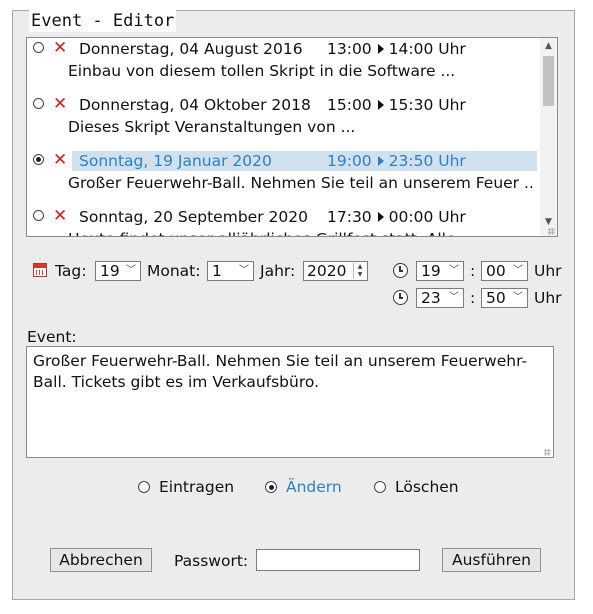 The image size is (593, 614). Describe the element at coordinates (175, 161) in the screenshot. I see `event-date: Sonntag, 19 Januar 2020` at that location.